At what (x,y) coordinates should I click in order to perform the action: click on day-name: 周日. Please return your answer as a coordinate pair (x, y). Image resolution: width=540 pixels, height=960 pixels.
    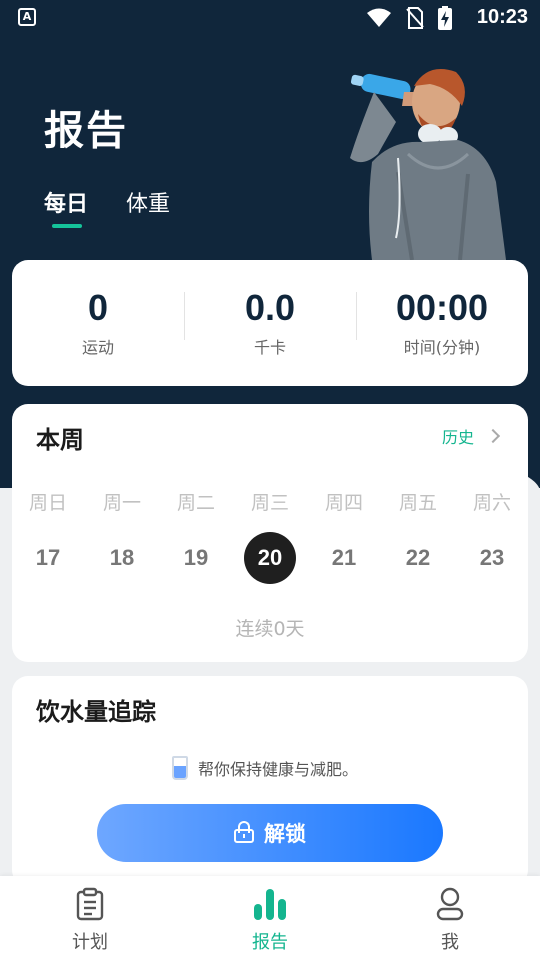
    Looking at the image, I should click on (47, 503).